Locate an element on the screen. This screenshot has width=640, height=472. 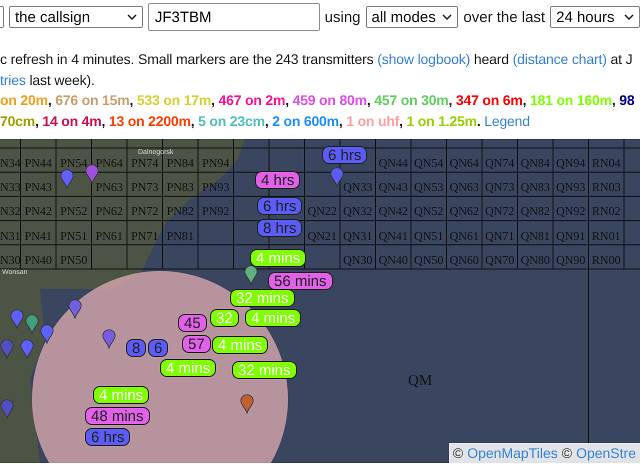
period-label: over the last is located at coordinates (504, 17).